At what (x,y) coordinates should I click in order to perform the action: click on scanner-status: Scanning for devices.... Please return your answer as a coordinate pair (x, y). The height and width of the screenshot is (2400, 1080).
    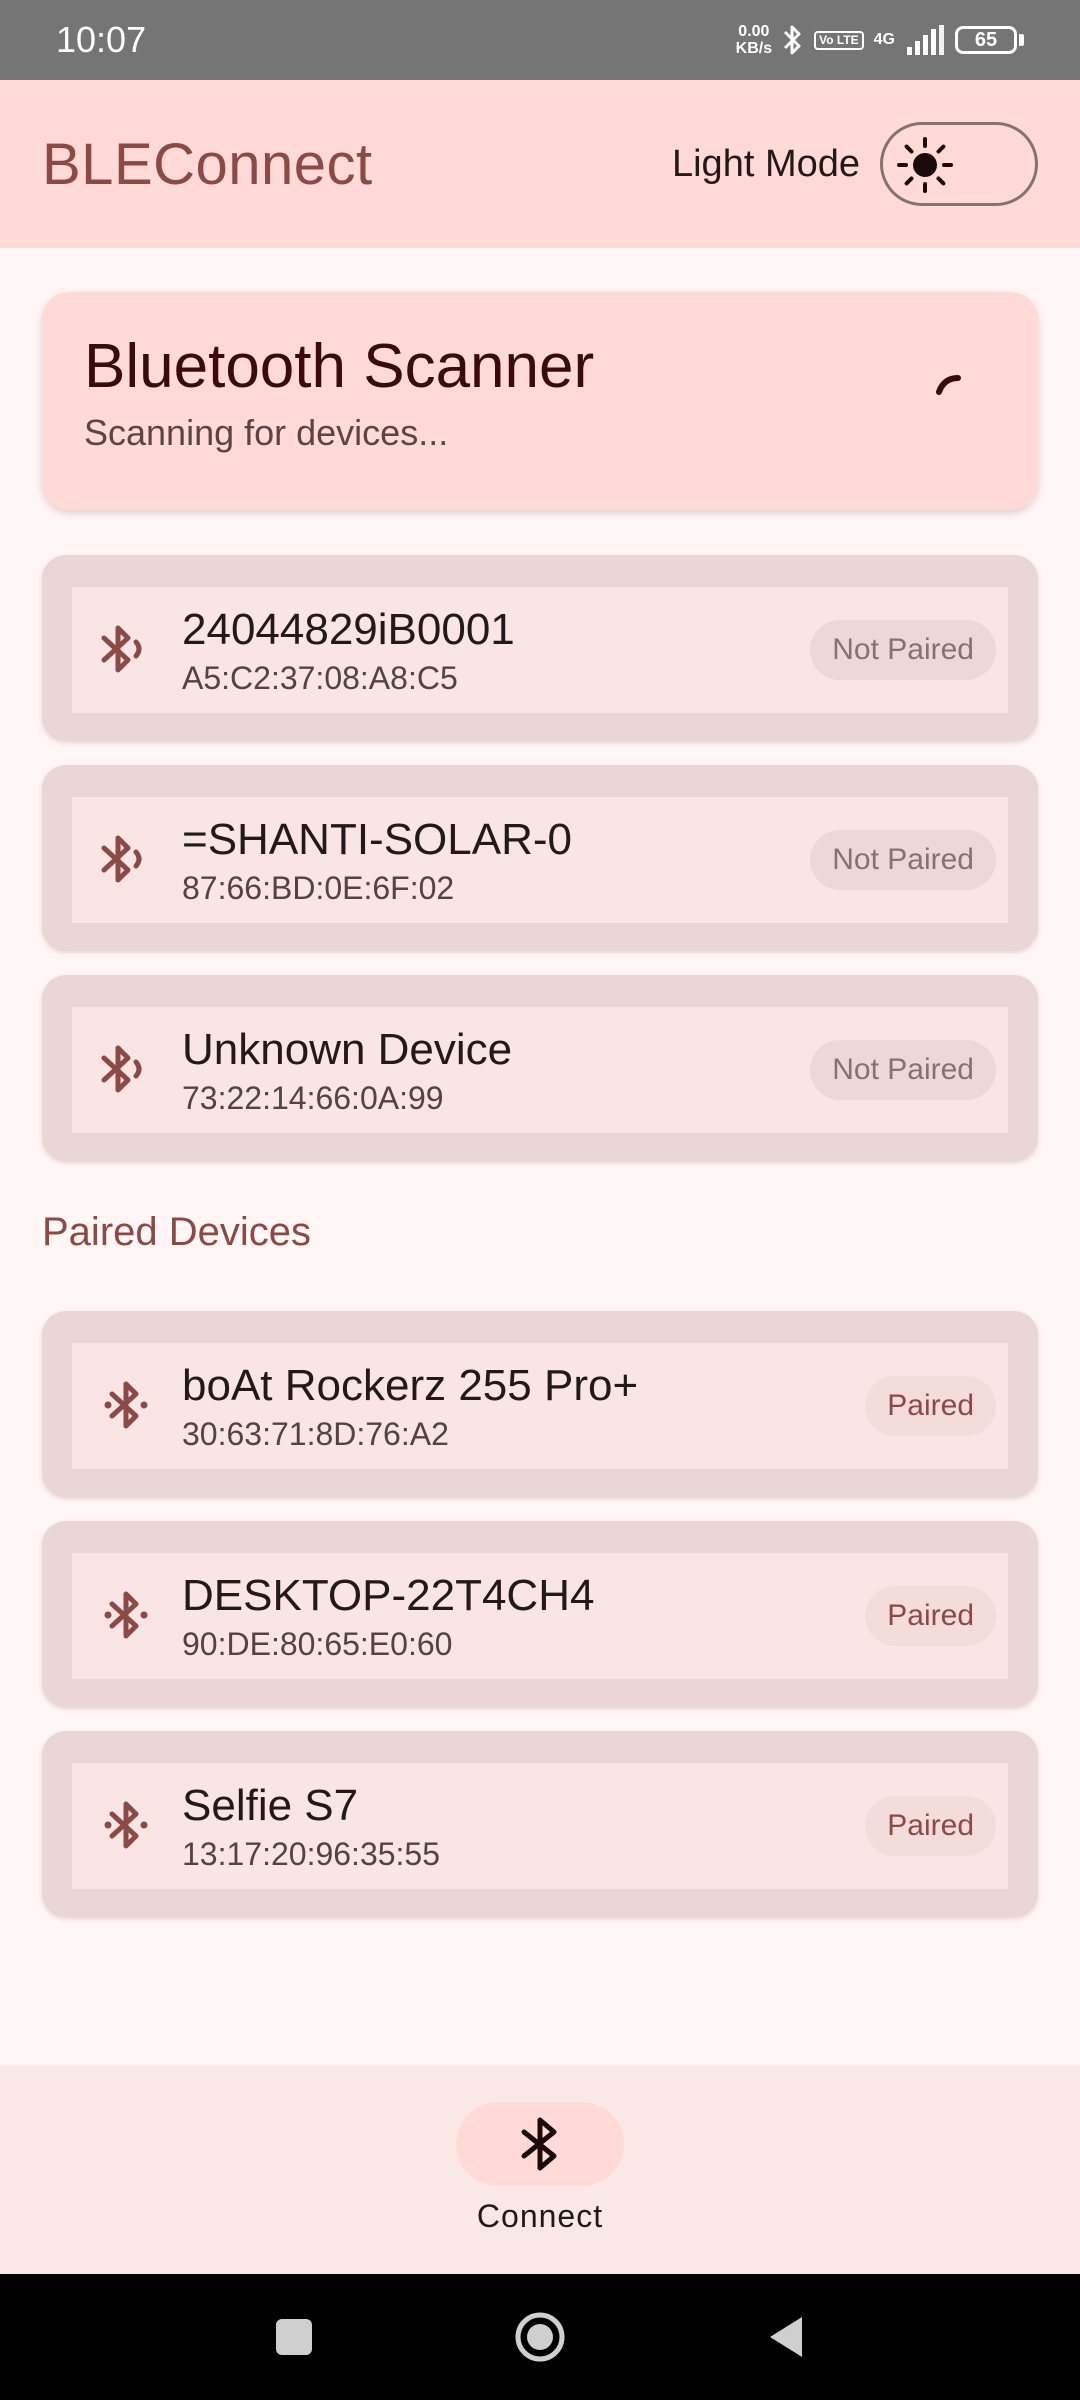
    Looking at the image, I should click on (266, 432).